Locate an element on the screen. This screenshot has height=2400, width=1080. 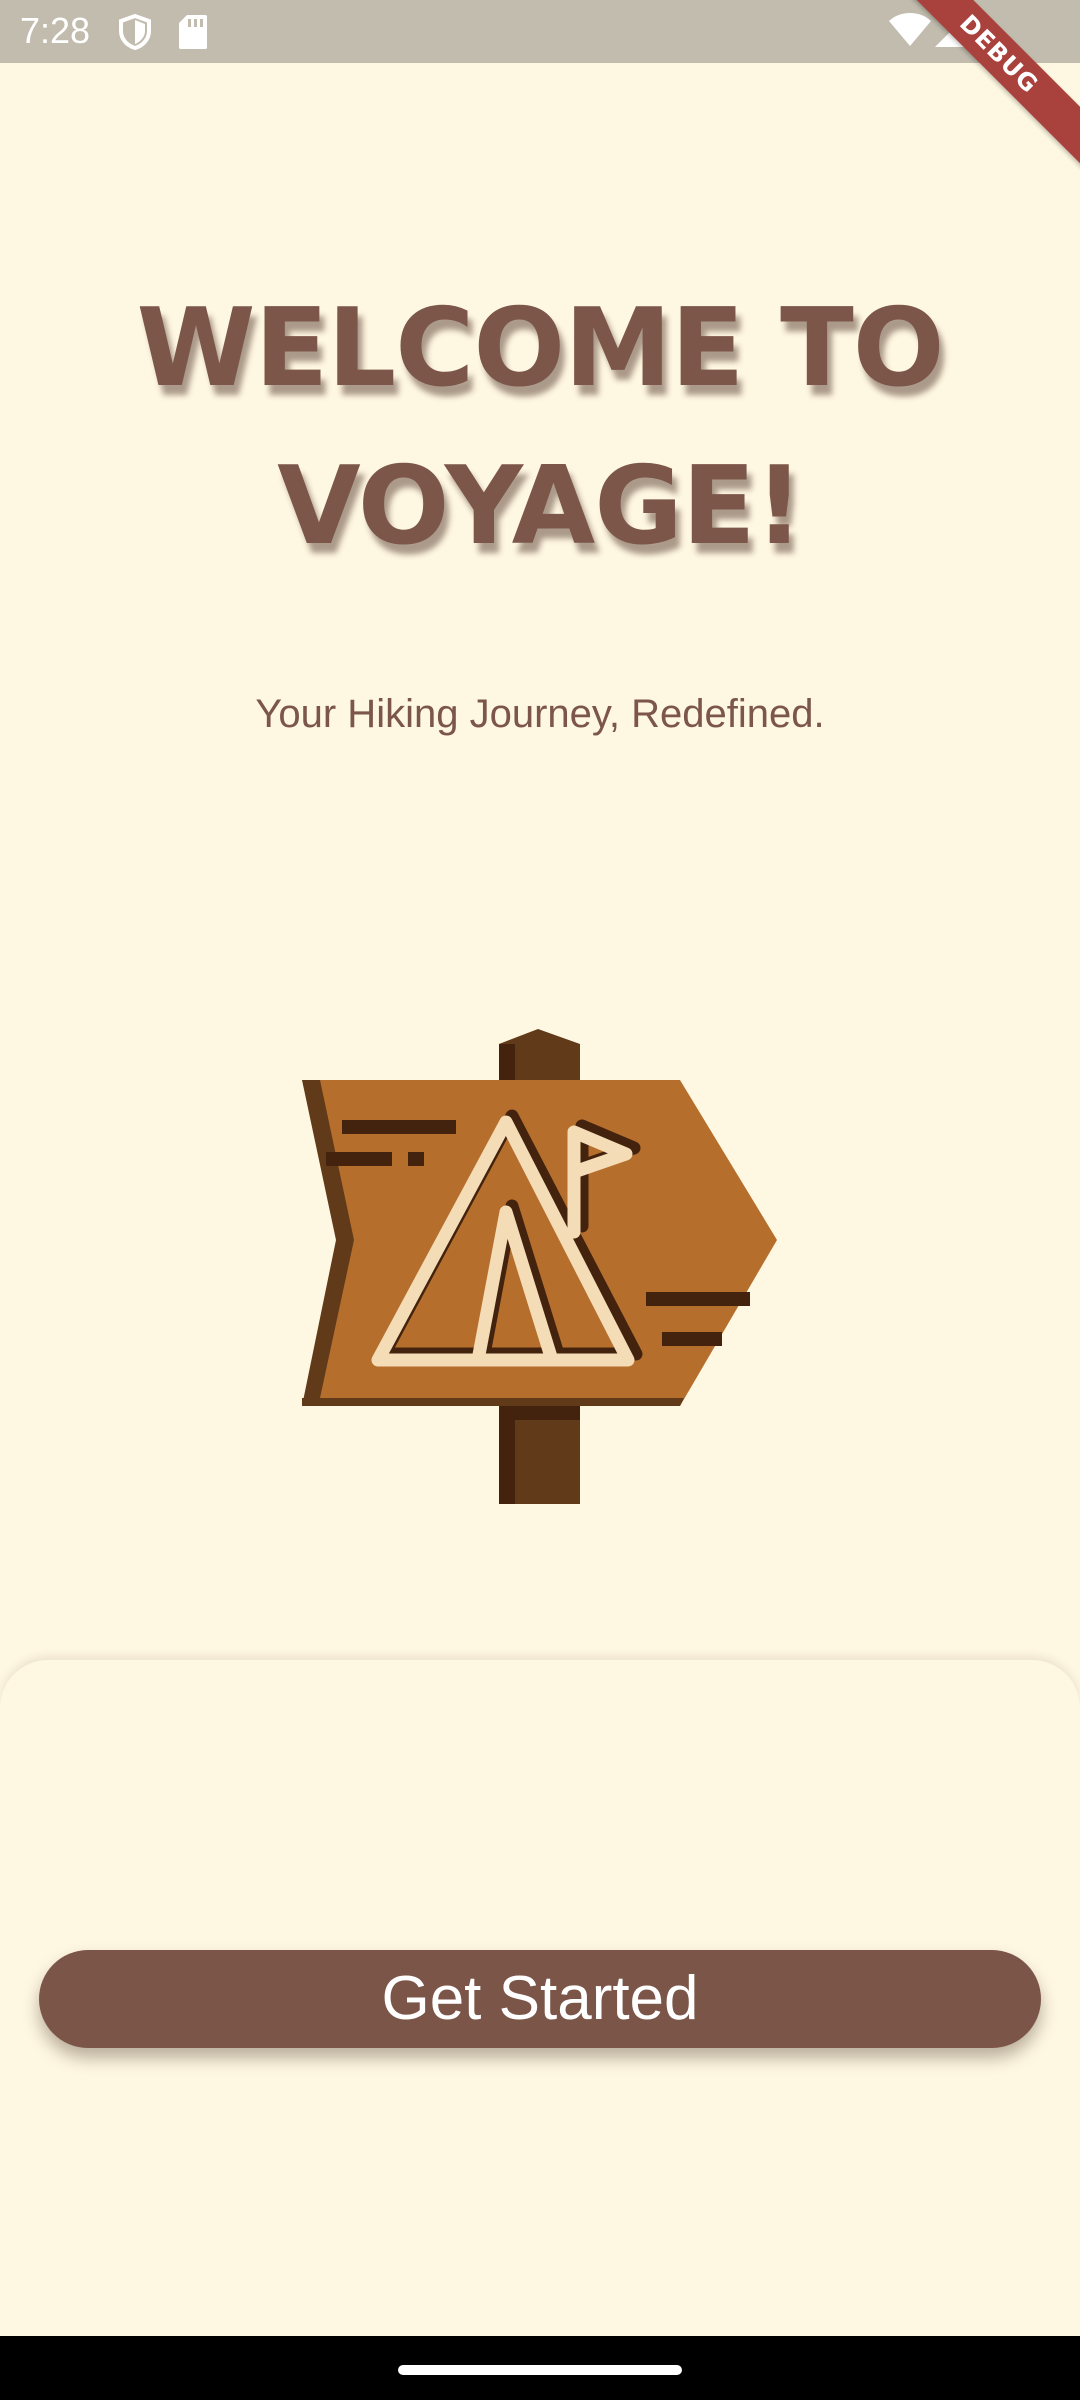
welcome-title-line1: WELCOME TO is located at coordinates (540, 348).